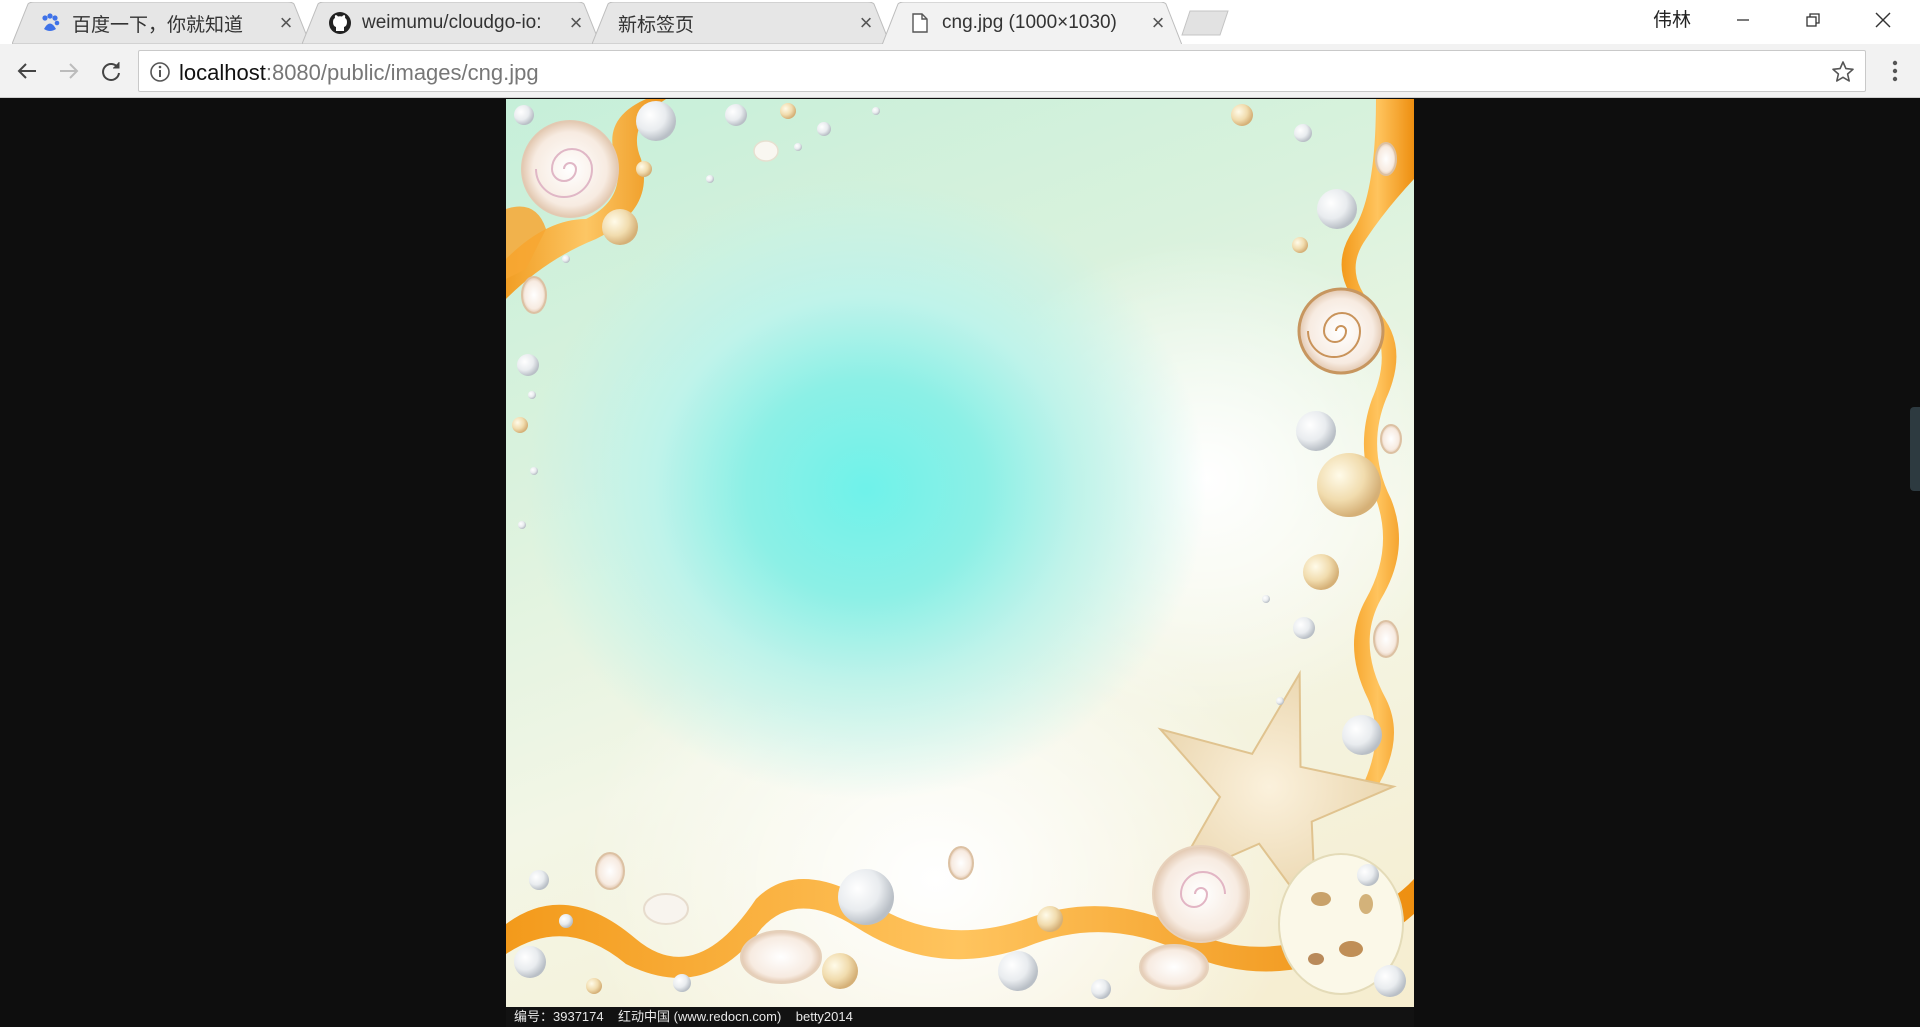 The image size is (1920, 1027). What do you see at coordinates (1002, 71) in the screenshot?
I see `address-bar: localhost:8080/public/images/cng.jpg` at bounding box center [1002, 71].